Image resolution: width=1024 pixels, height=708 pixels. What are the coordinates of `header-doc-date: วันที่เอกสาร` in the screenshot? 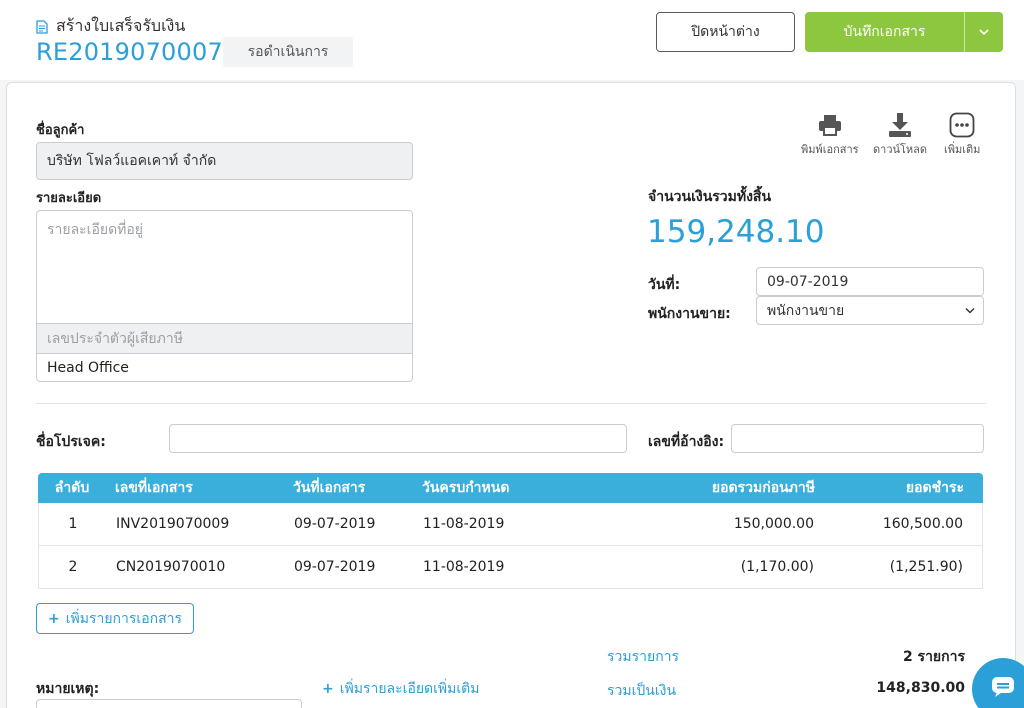 It's located at (329, 488).